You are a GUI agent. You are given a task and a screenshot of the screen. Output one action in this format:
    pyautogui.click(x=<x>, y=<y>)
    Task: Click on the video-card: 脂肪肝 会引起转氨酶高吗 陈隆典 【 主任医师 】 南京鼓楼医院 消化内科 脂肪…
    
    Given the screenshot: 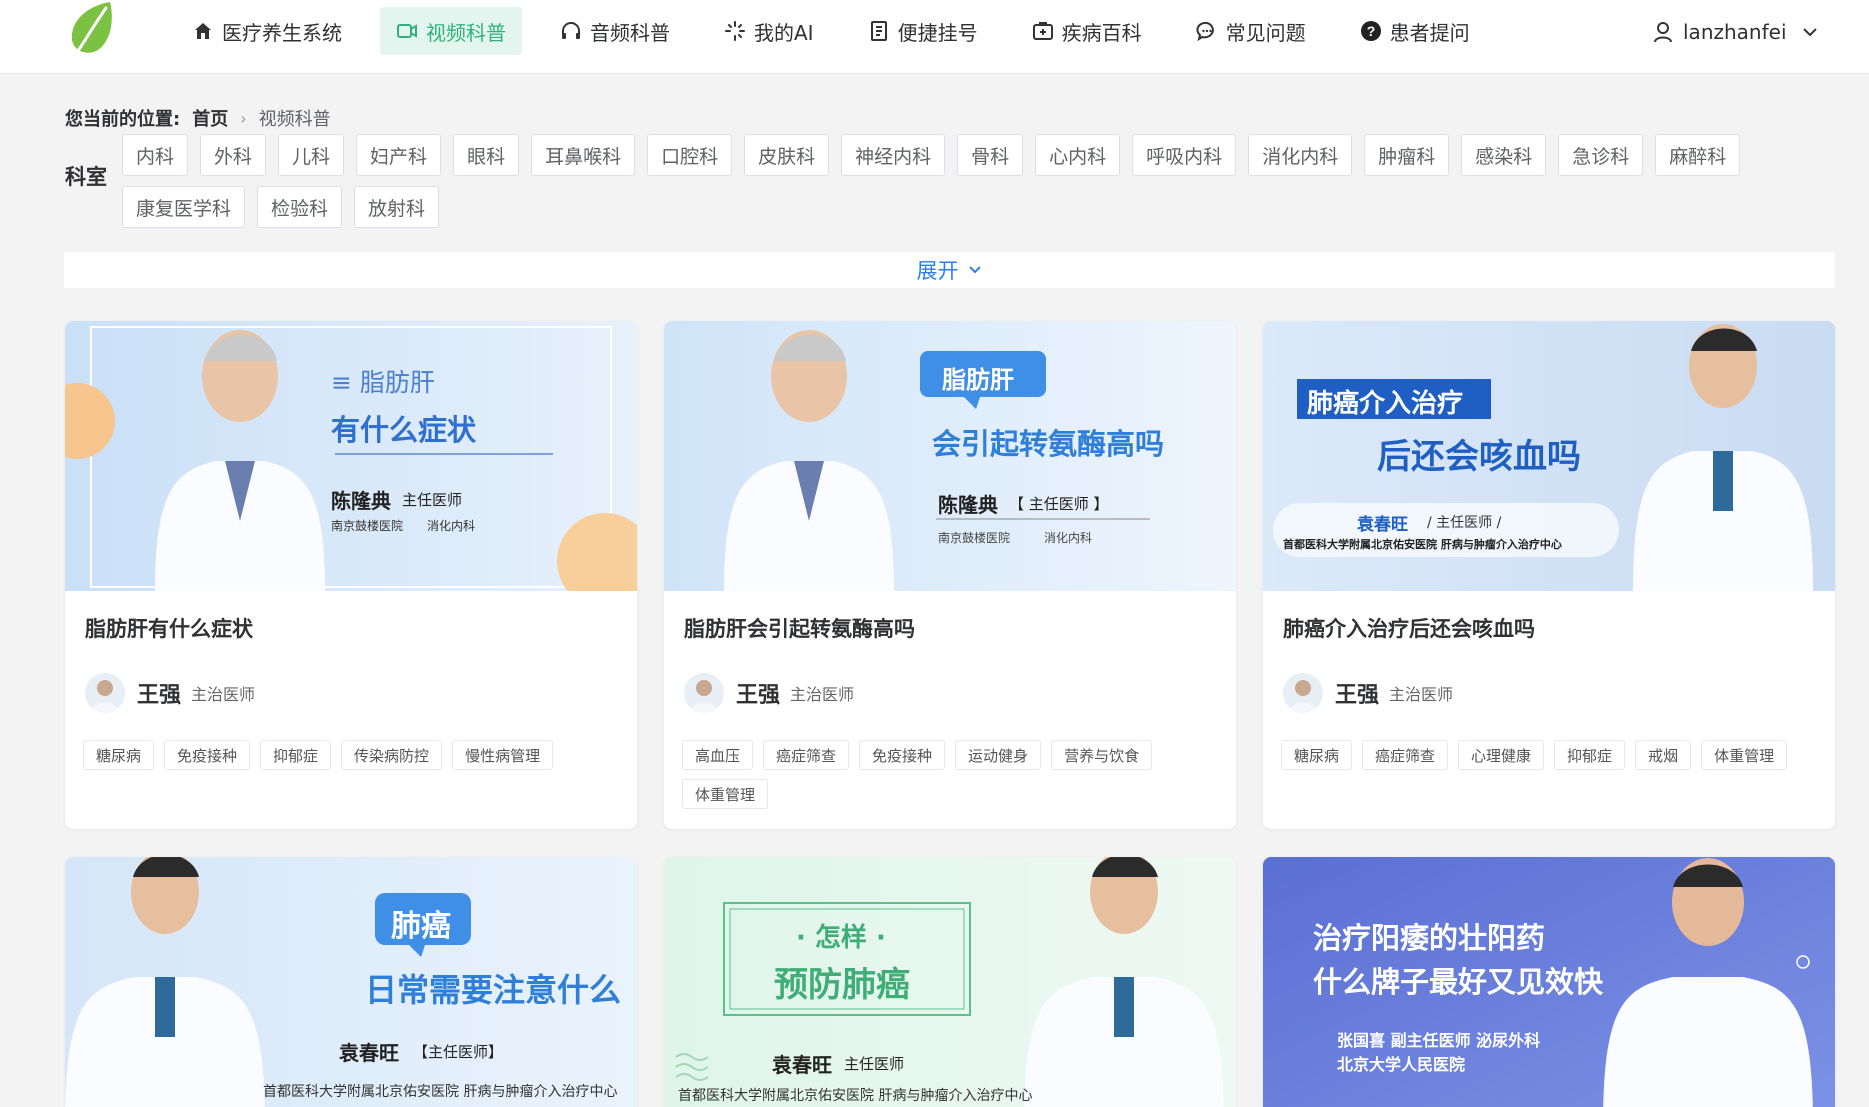 What is the action you would take?
    pyautogui.click(x=950, y=575)
    